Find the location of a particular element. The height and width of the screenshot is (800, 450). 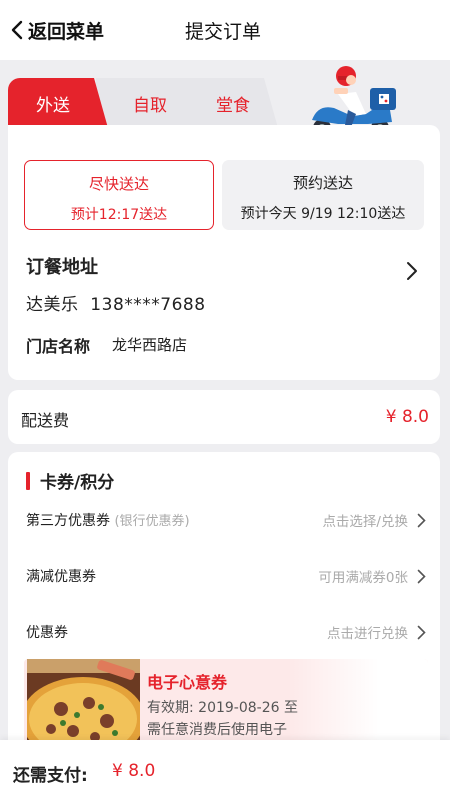

e-gift-card-validity: 有效期: 2019-08-26 至 is located at coordinates (222, 708).